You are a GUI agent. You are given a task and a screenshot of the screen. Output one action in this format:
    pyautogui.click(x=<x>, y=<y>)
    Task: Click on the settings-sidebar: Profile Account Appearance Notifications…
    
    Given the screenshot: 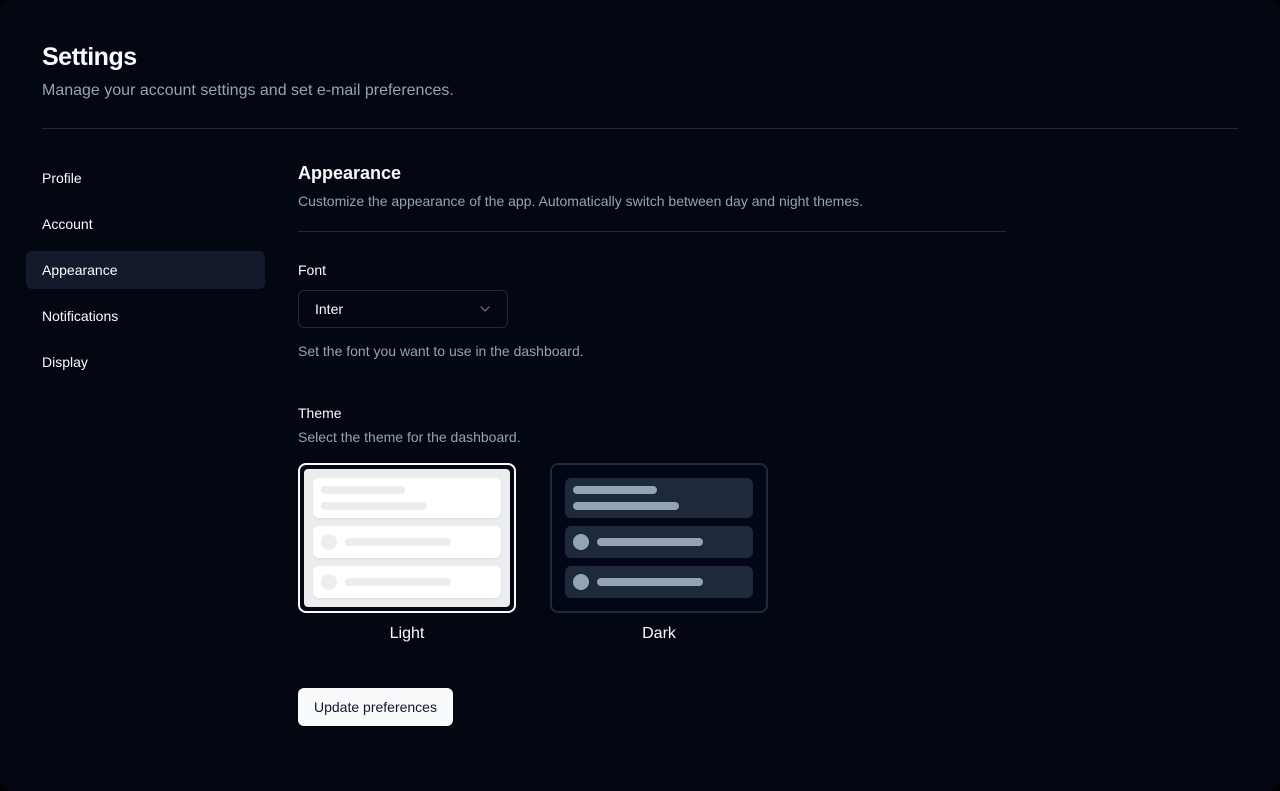 What is the action you would take?
    pyautogui.click(x=145, y=442)
    